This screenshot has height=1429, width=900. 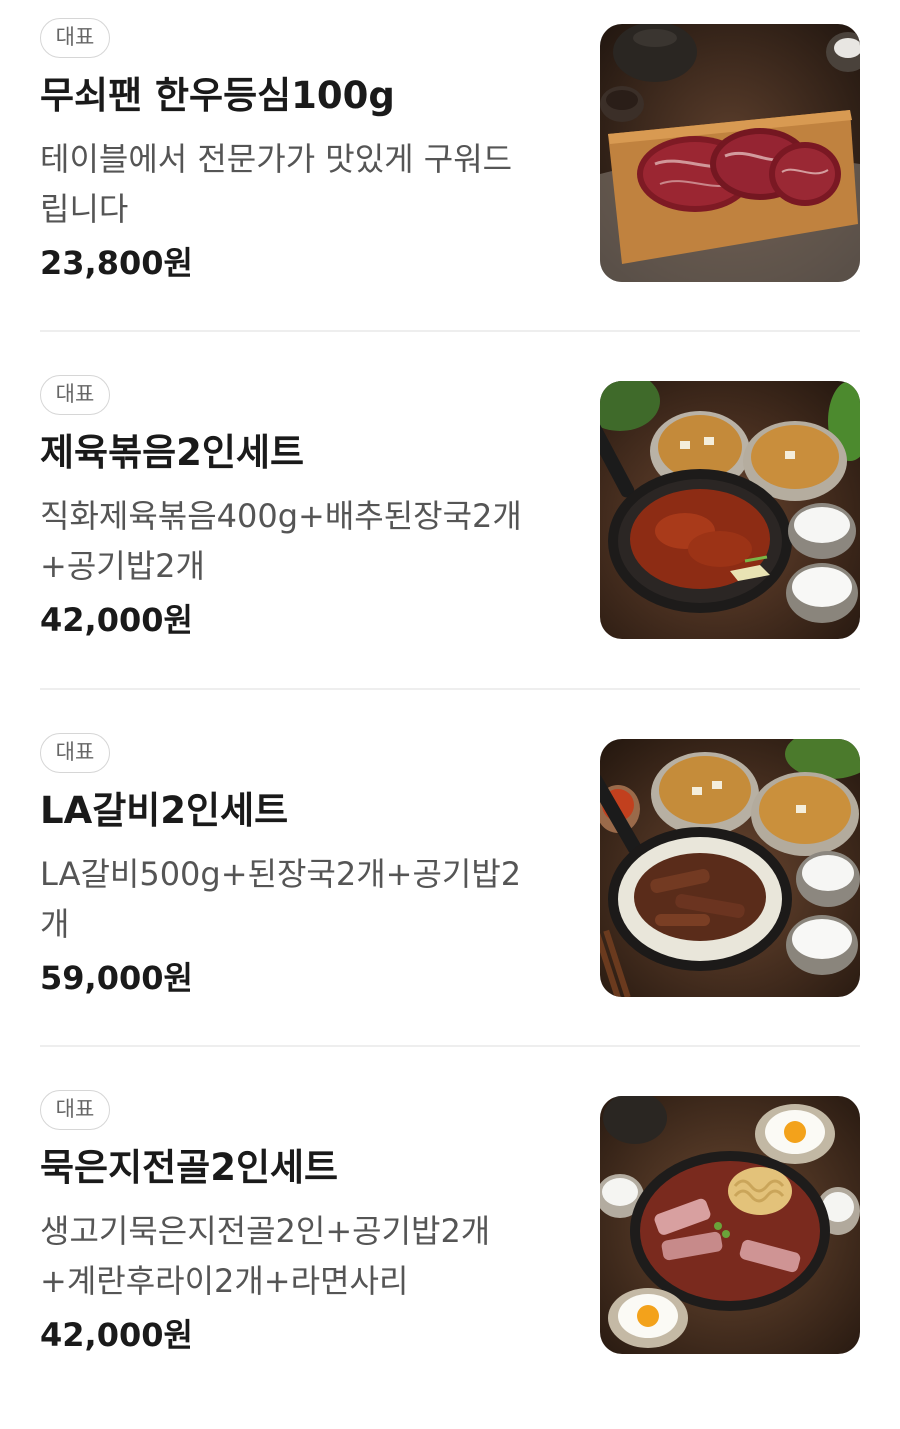 I want to click on menu-item-description-line: 개, so click(x=55, y=924).